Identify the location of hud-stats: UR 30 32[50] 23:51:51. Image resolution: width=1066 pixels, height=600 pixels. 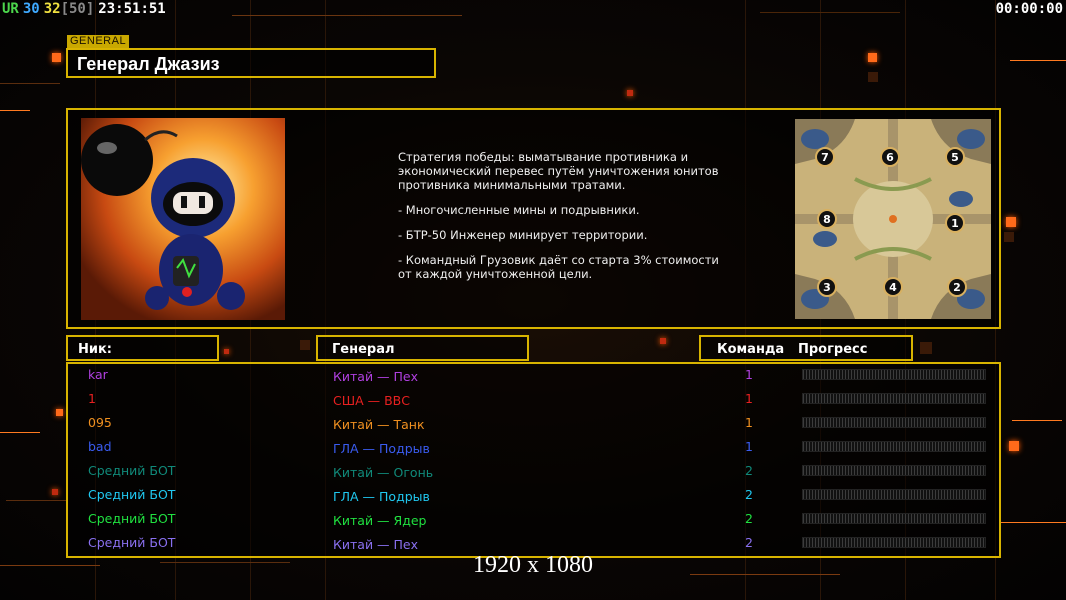
(84, 9).